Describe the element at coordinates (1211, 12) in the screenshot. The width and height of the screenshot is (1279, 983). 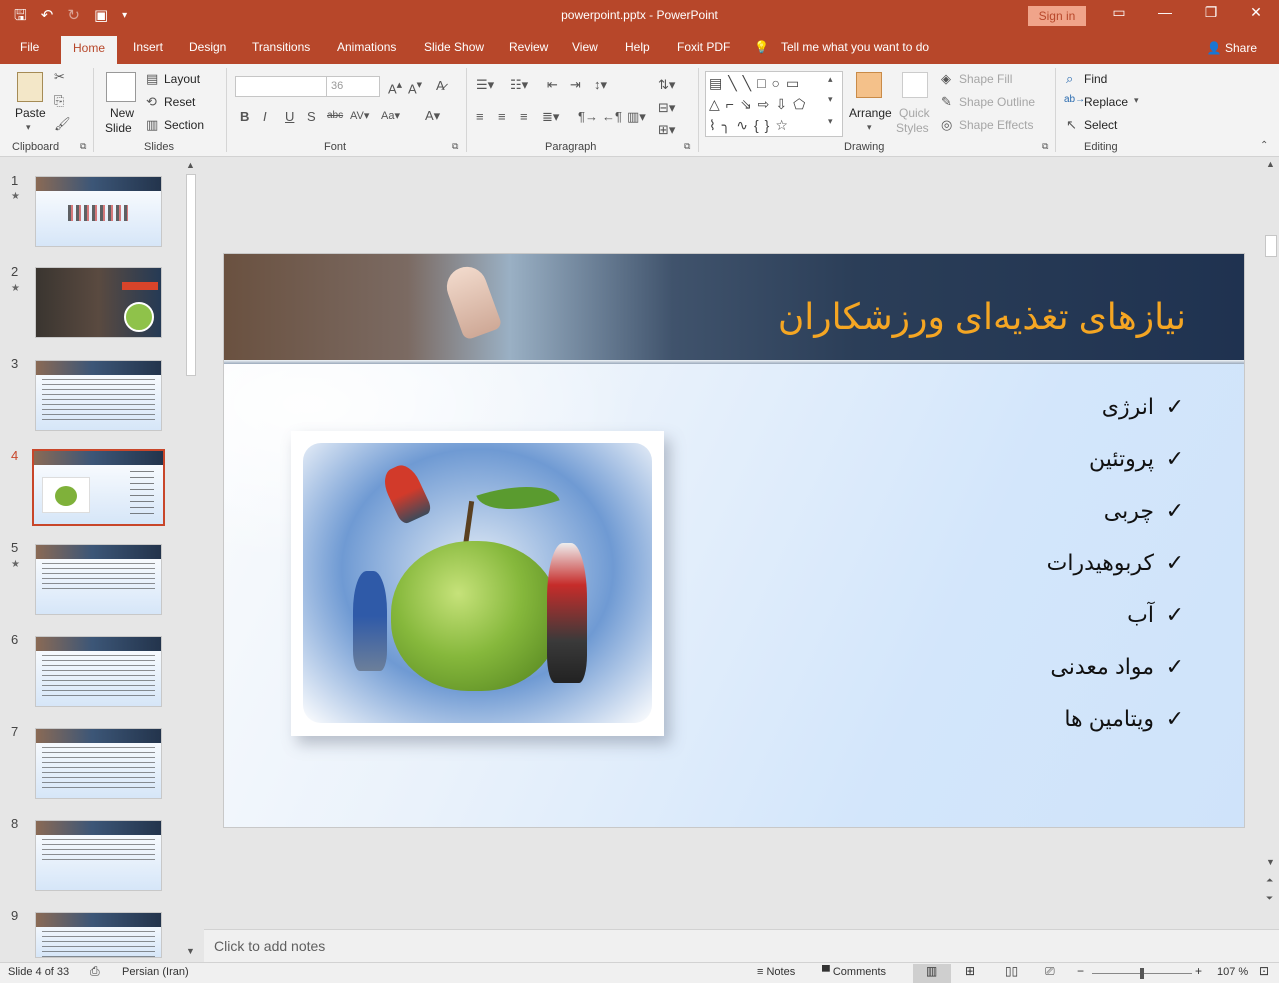
I see `restore-icon: ❐` at that location.